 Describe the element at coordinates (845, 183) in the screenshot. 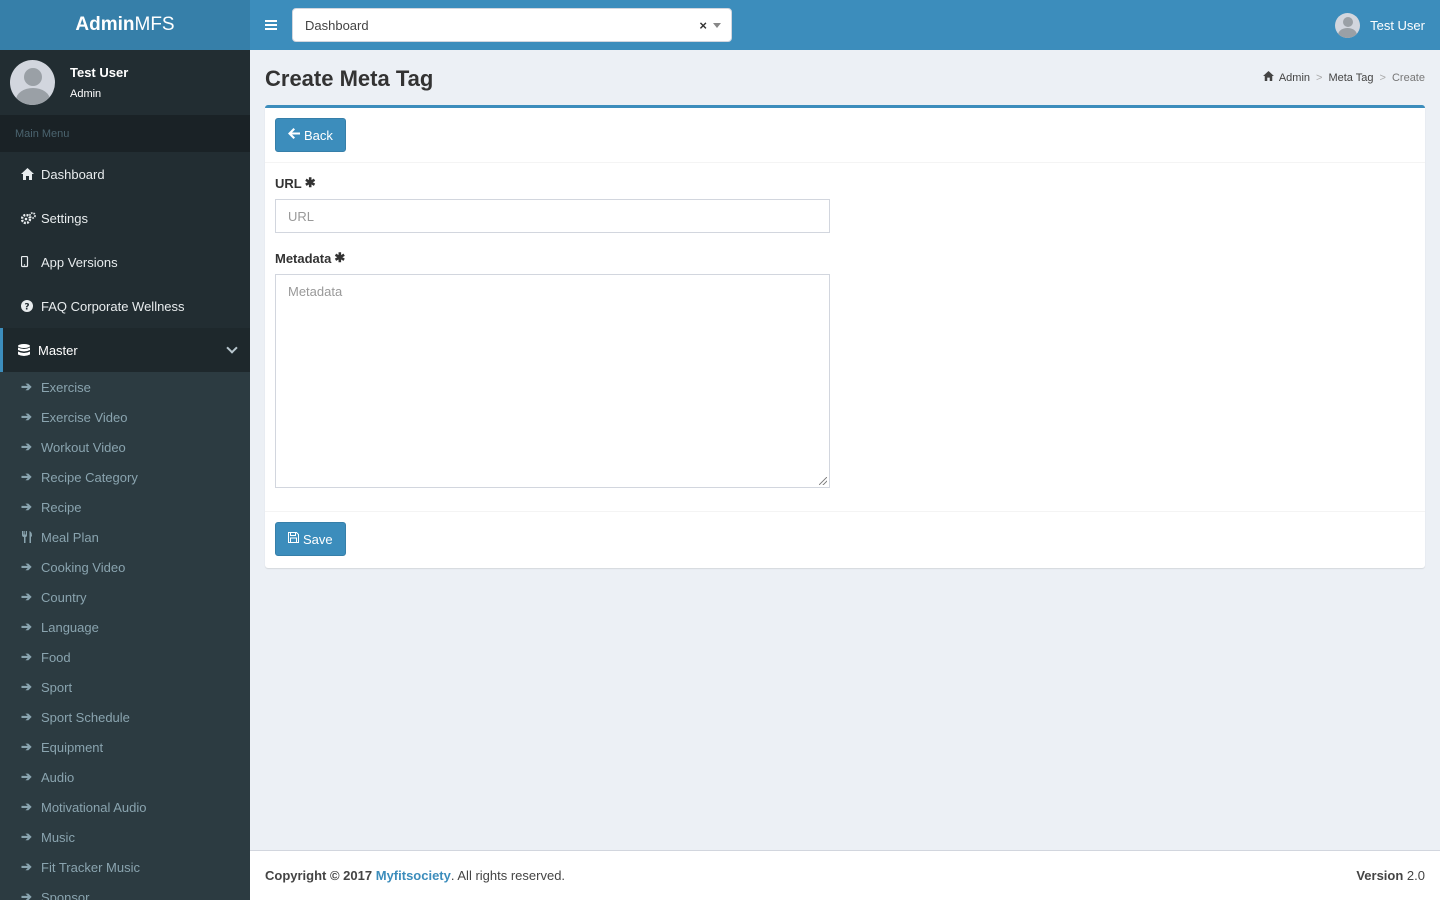

I see `url-label: URL ✱` at that location.